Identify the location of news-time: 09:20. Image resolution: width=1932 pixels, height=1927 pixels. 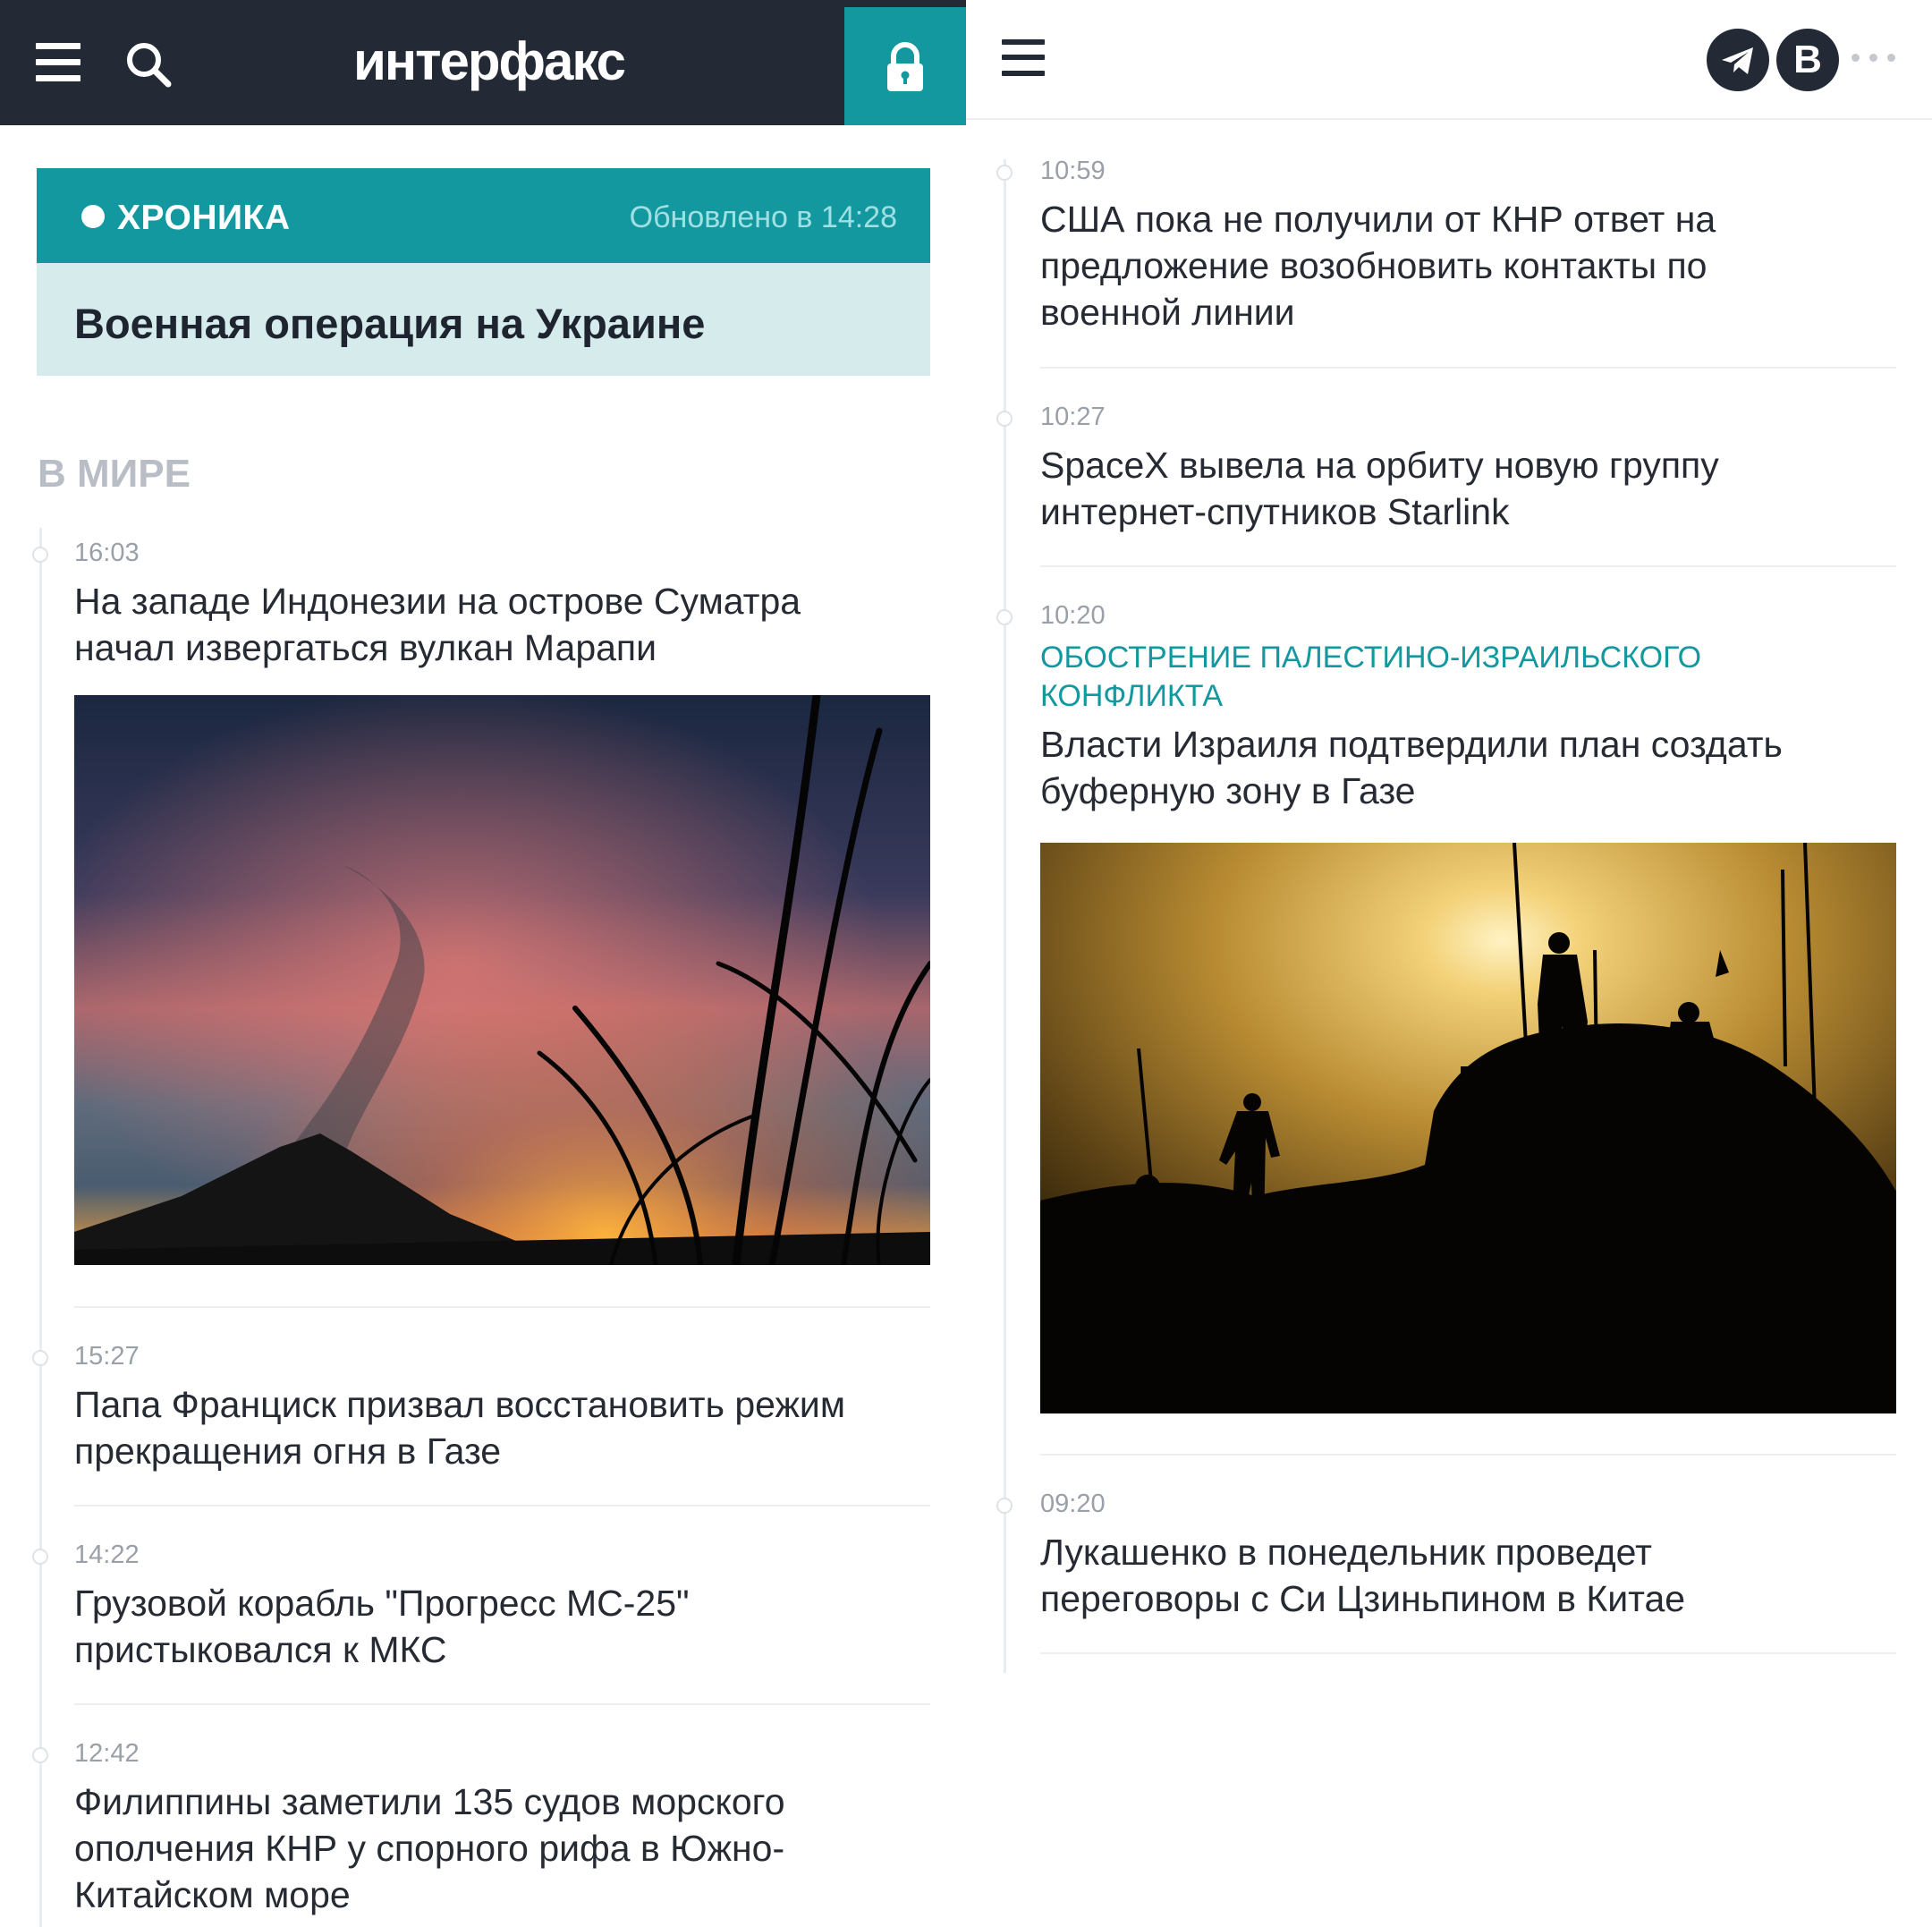
(1073, 1504).